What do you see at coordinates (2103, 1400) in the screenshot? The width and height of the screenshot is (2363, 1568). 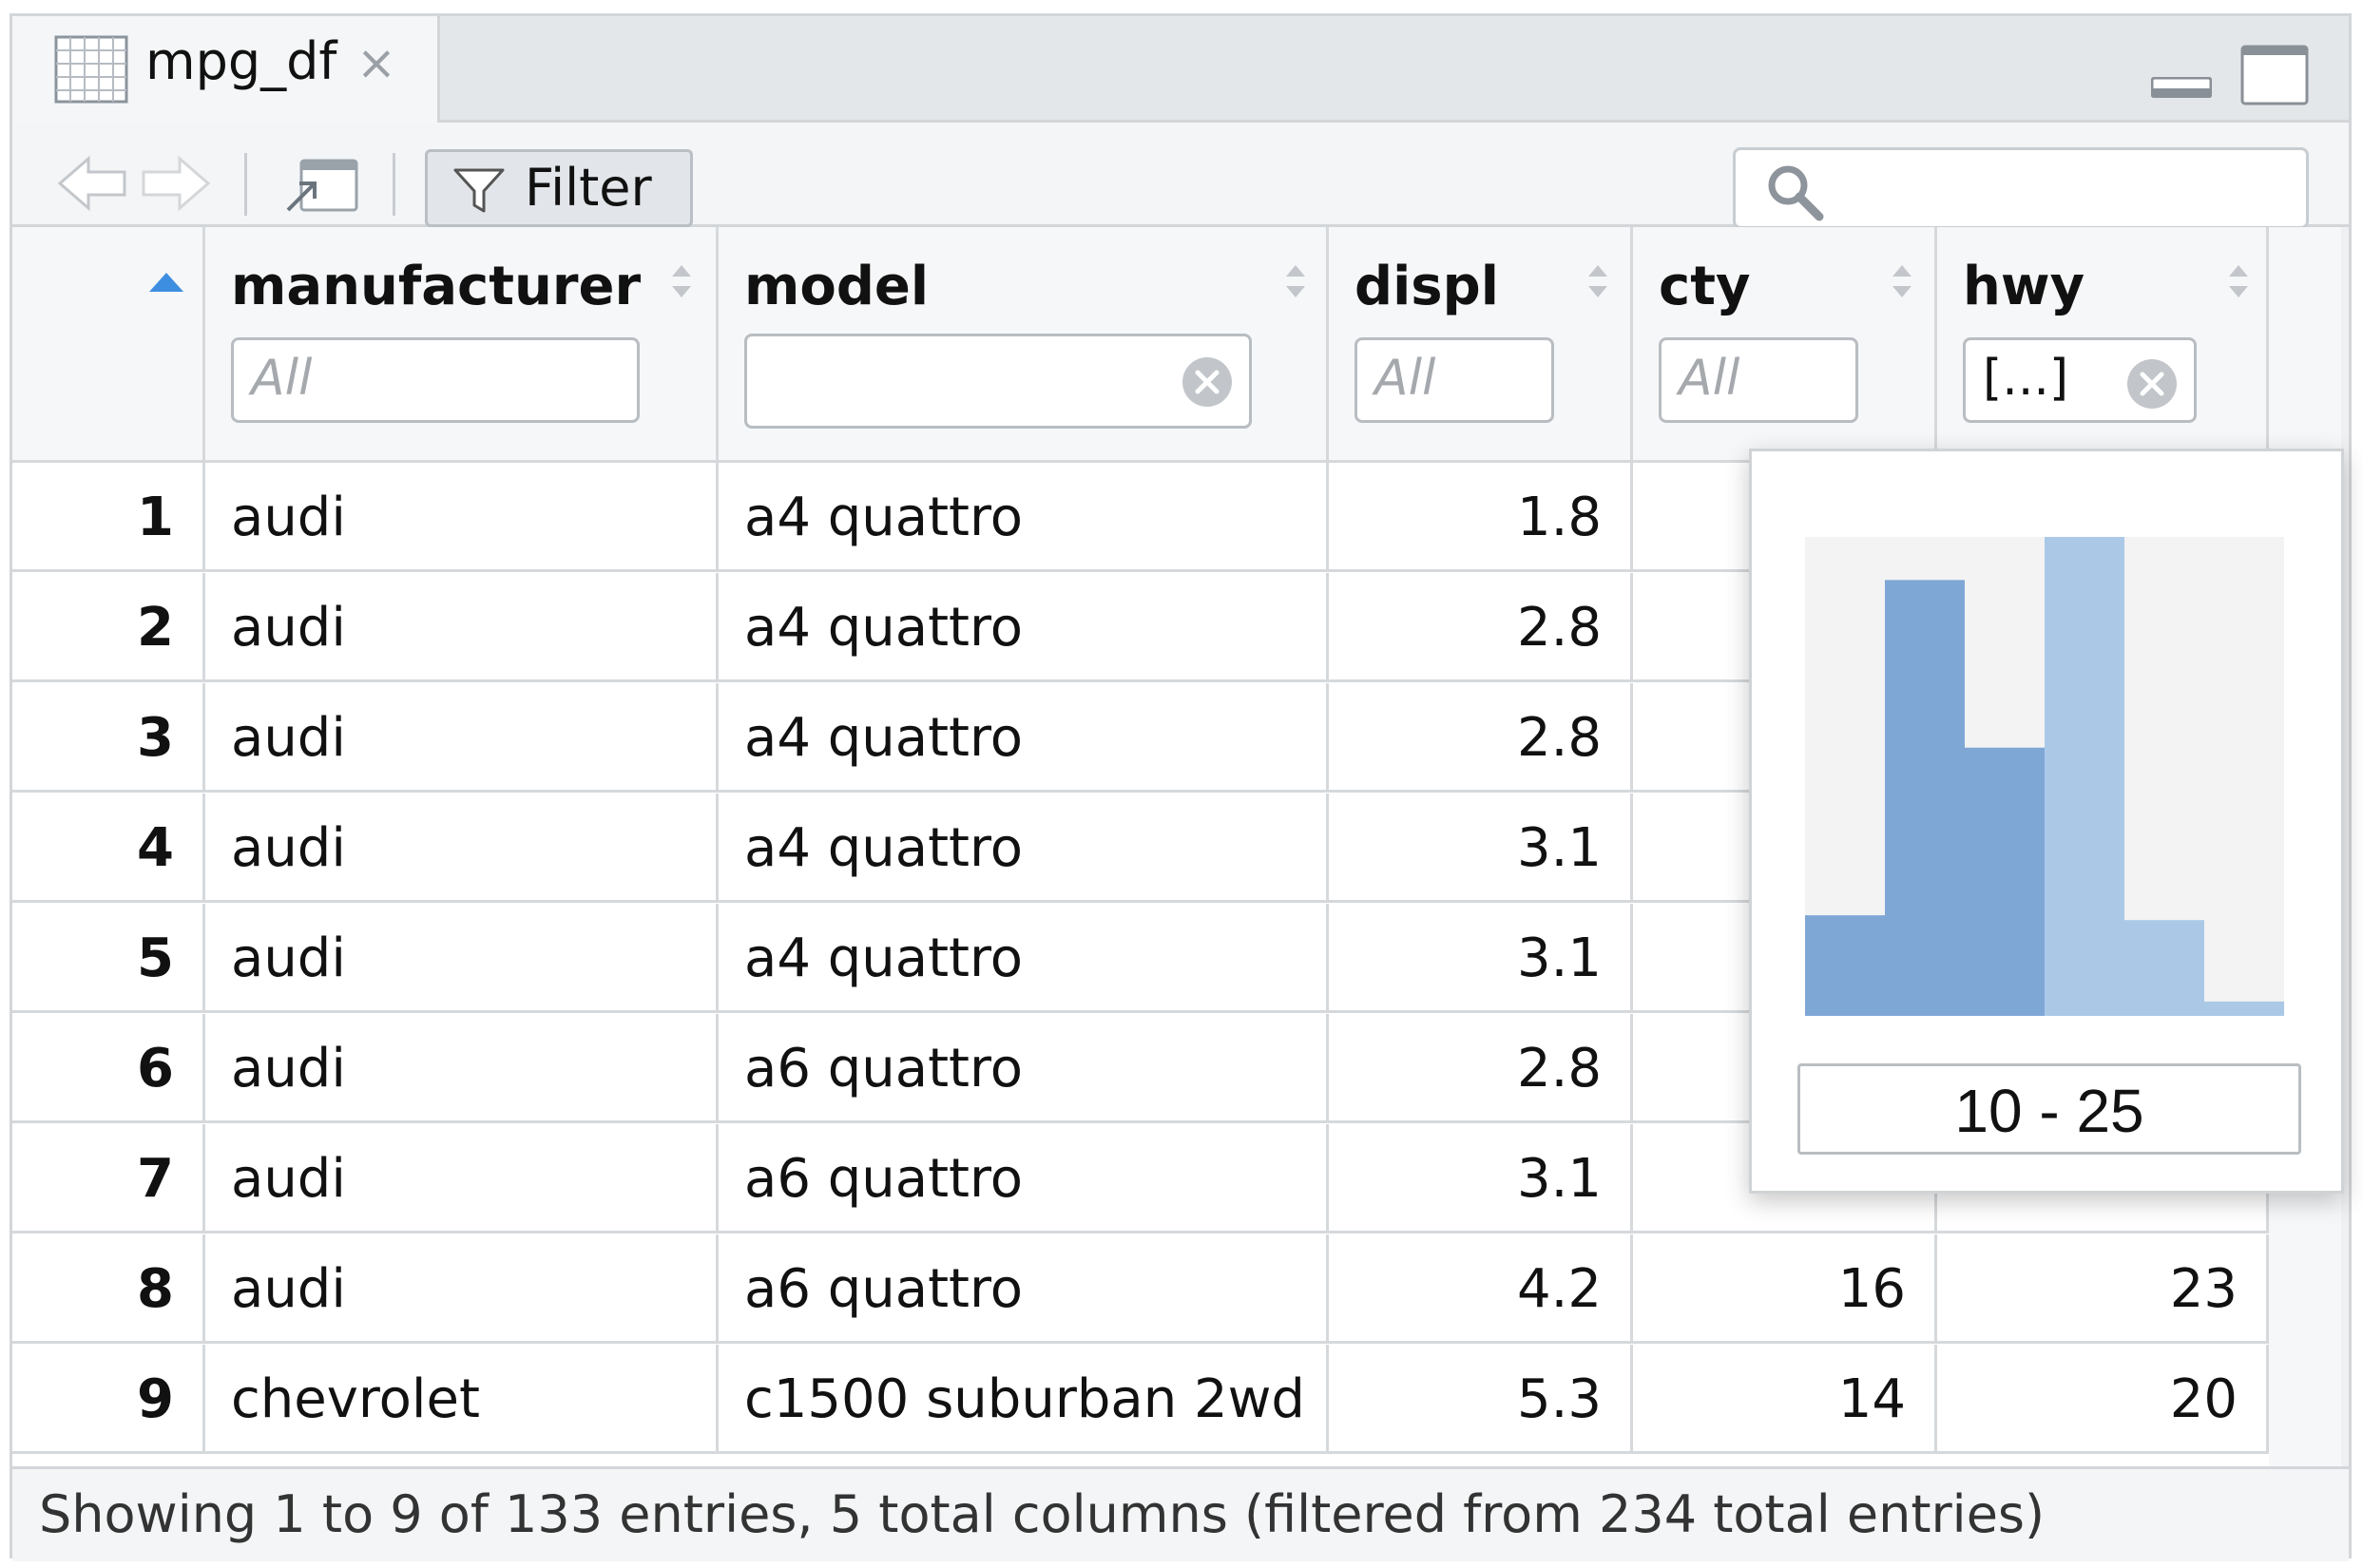 I see `cell-hwy: 20` at bounding box center [2103, 1400].